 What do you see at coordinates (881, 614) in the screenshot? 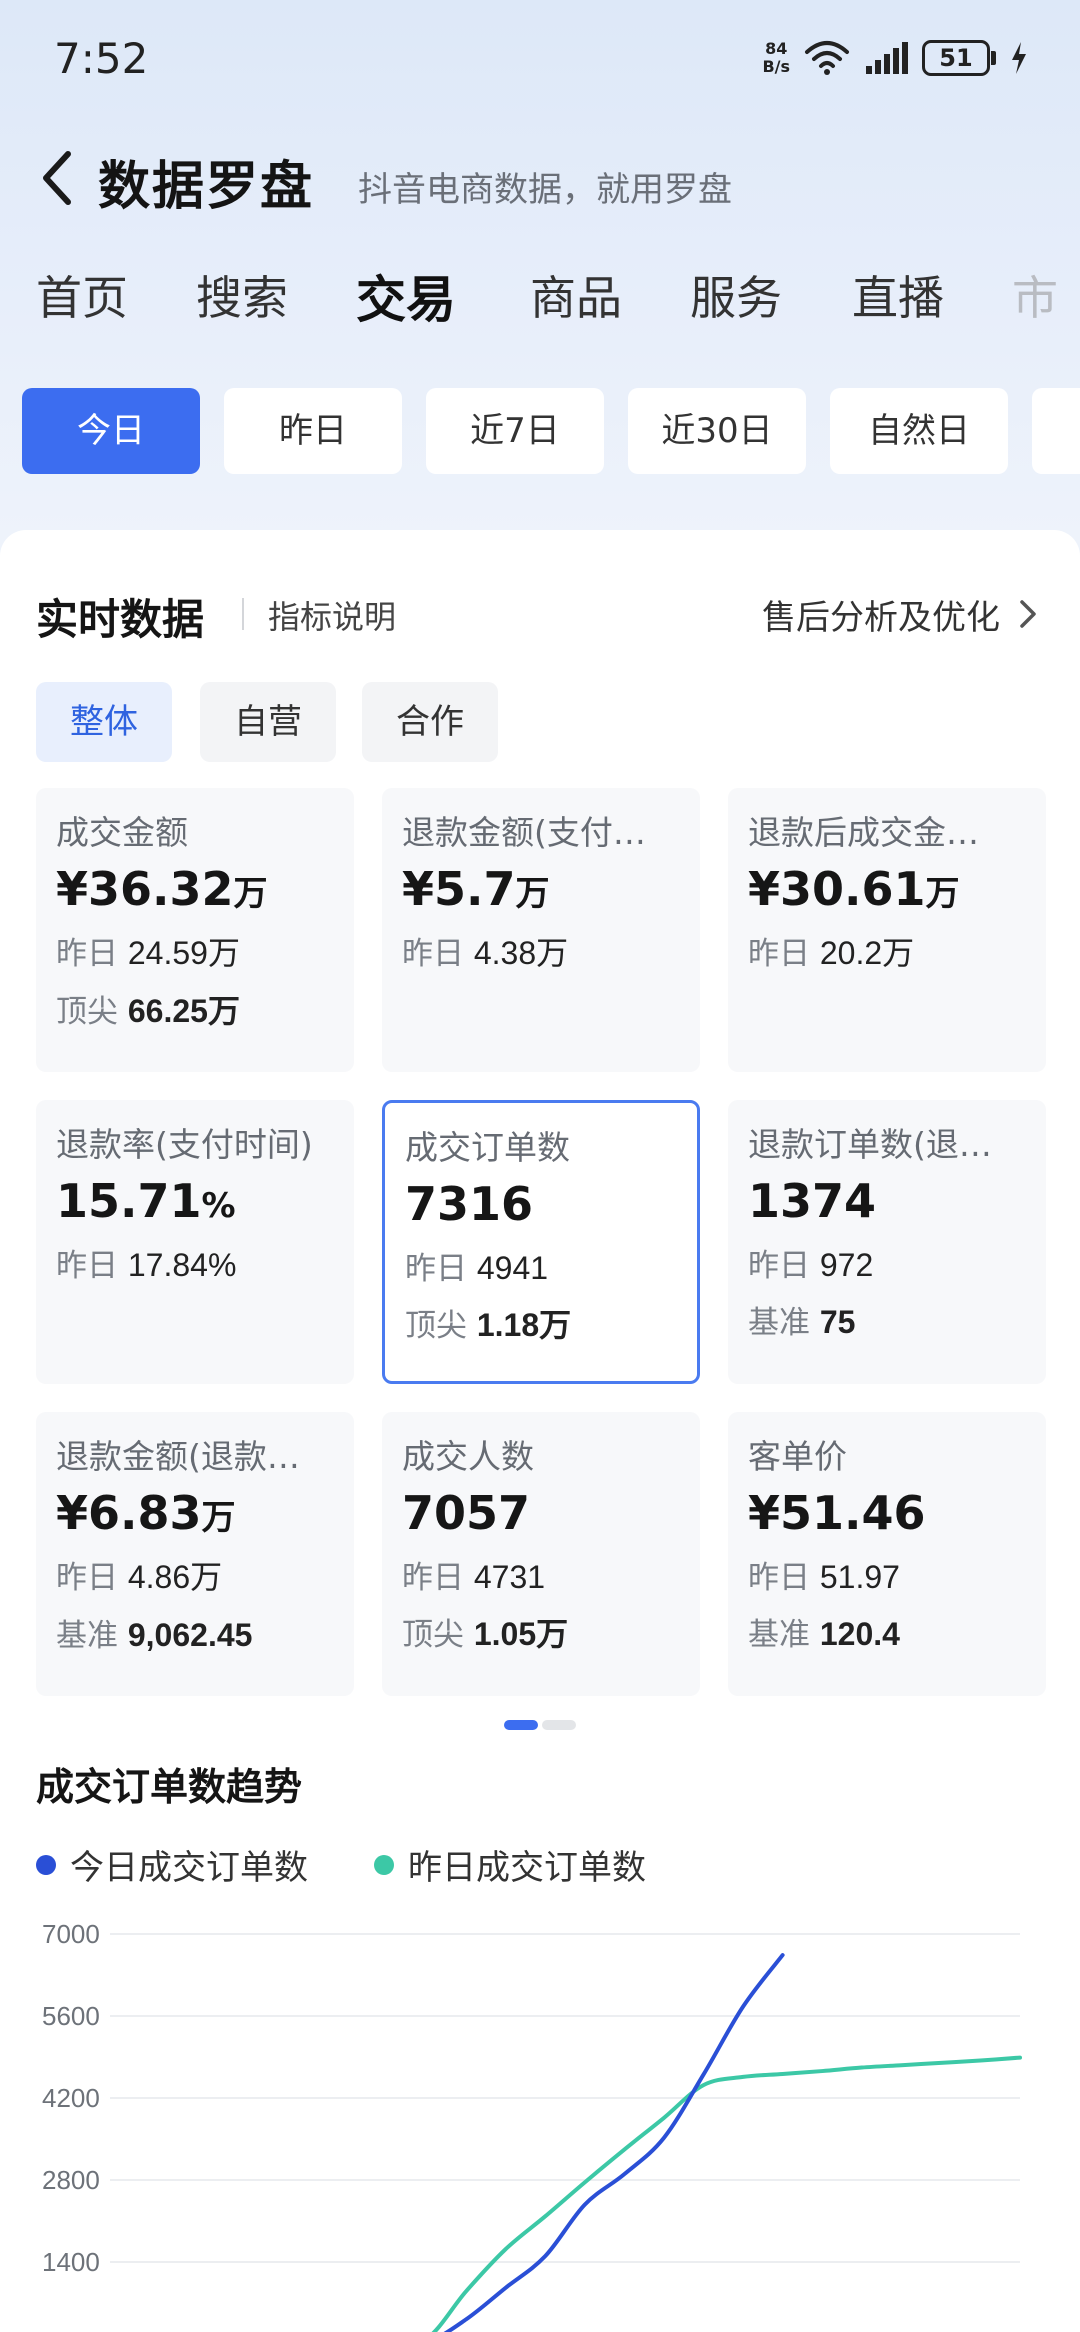
I see `after-sales-link: 售后分析及优化` at bounding box center [881, 614].